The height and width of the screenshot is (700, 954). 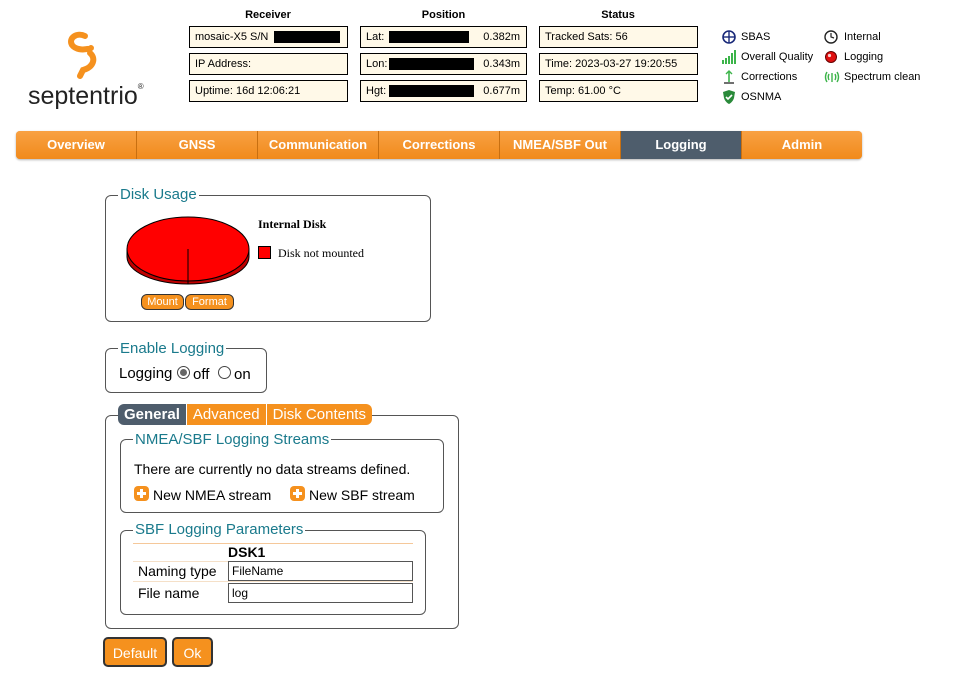 I want to click on tab-nmea-sbf-out: NMEA/SBF Out, so click(x=560, y=145).